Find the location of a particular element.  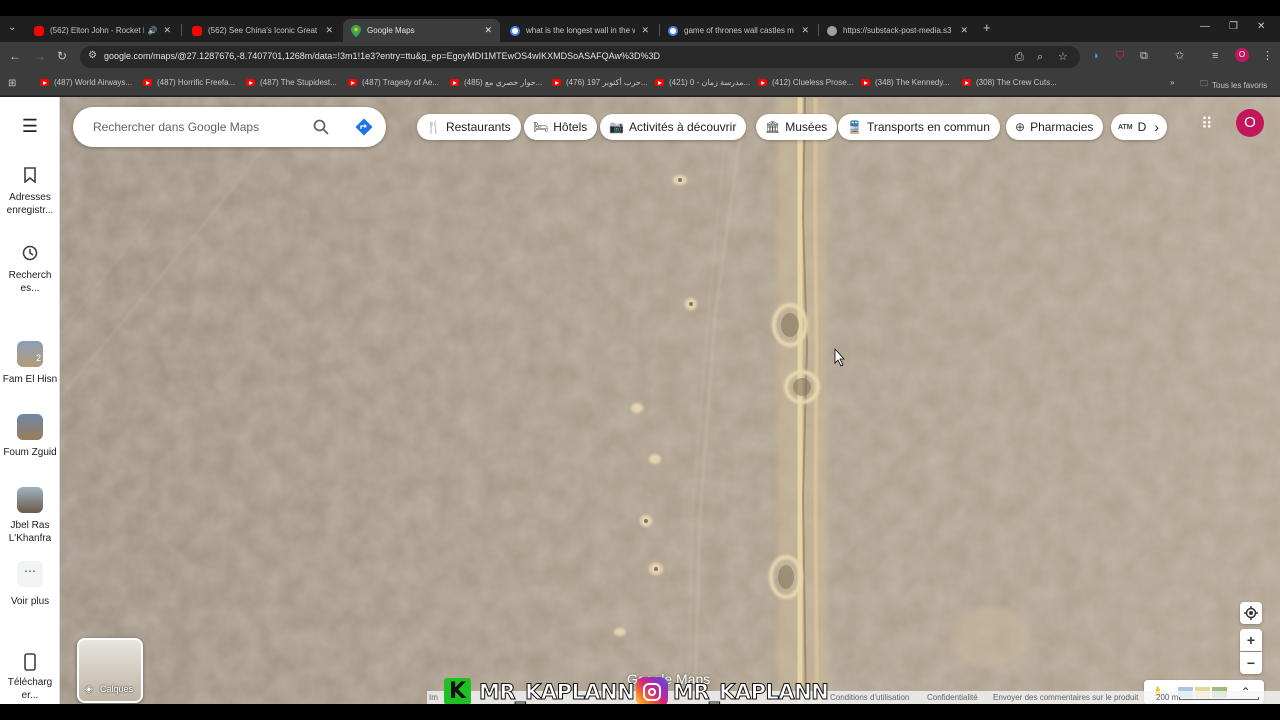

layers-button: ◈ Calques is located at coordinates (110, 670).